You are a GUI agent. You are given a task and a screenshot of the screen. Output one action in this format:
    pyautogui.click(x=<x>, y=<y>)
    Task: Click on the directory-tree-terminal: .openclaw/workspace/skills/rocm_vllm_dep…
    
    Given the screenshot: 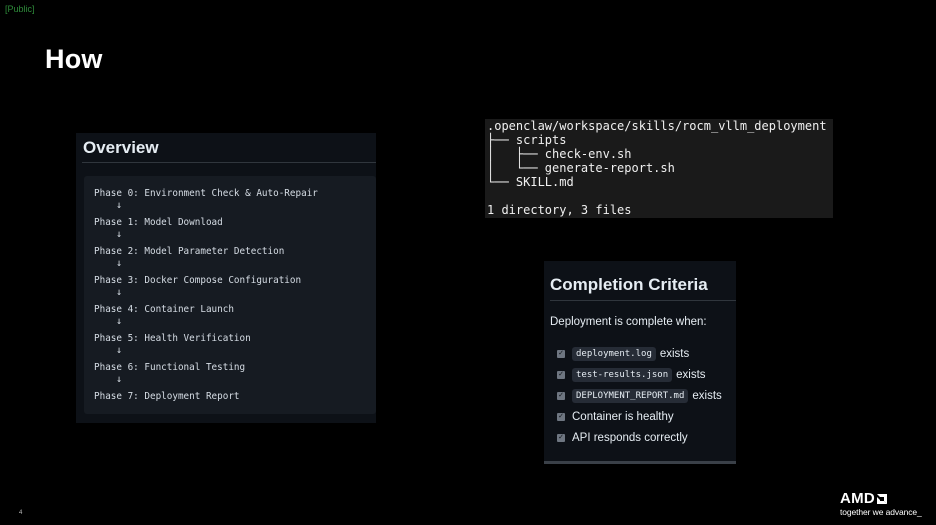 What is the action you would take?
    pyautogui.click(x=659, y=168)
    